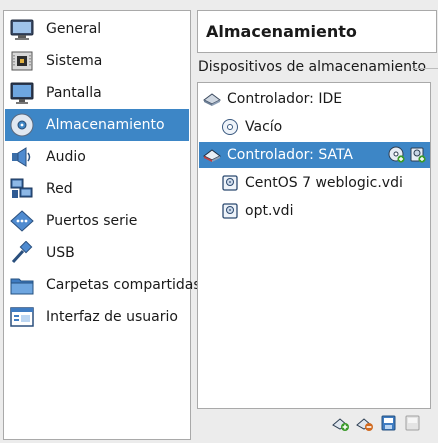  Describe the element at coordinates (212, 99) in the screenshot. I see `ide-controller-icon` at that location.